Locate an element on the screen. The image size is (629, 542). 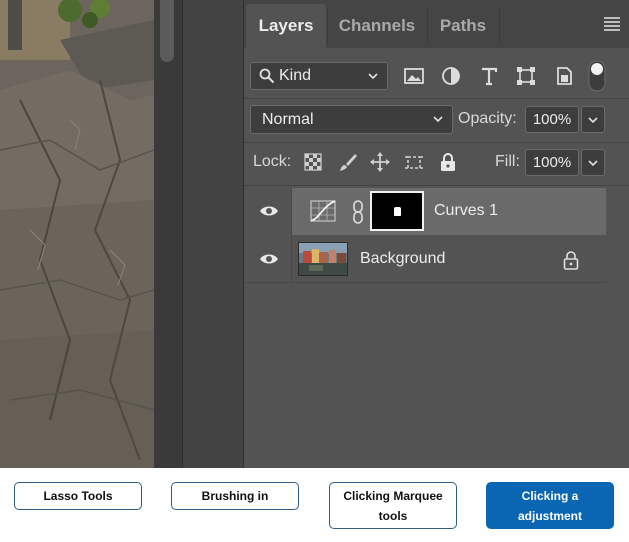
lock-artboard-icon is located at coordinates (414, 162).